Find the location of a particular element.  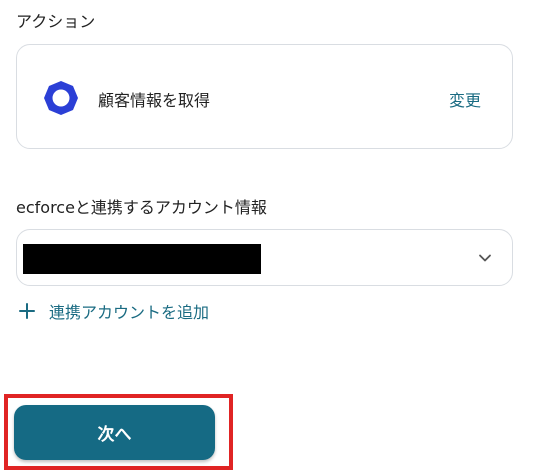

plus-icon is located at coordinates (27, 311).